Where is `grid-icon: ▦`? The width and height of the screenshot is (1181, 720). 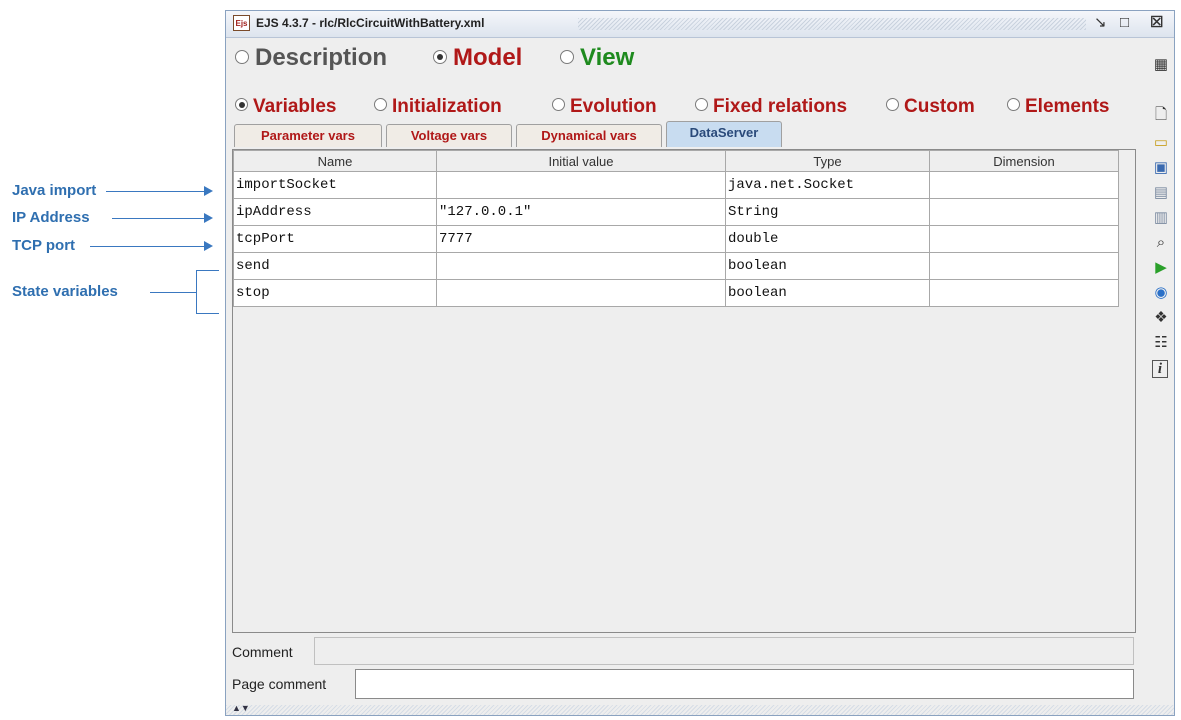 grid-icon: ▦ is located at coordinates (1161, 65).